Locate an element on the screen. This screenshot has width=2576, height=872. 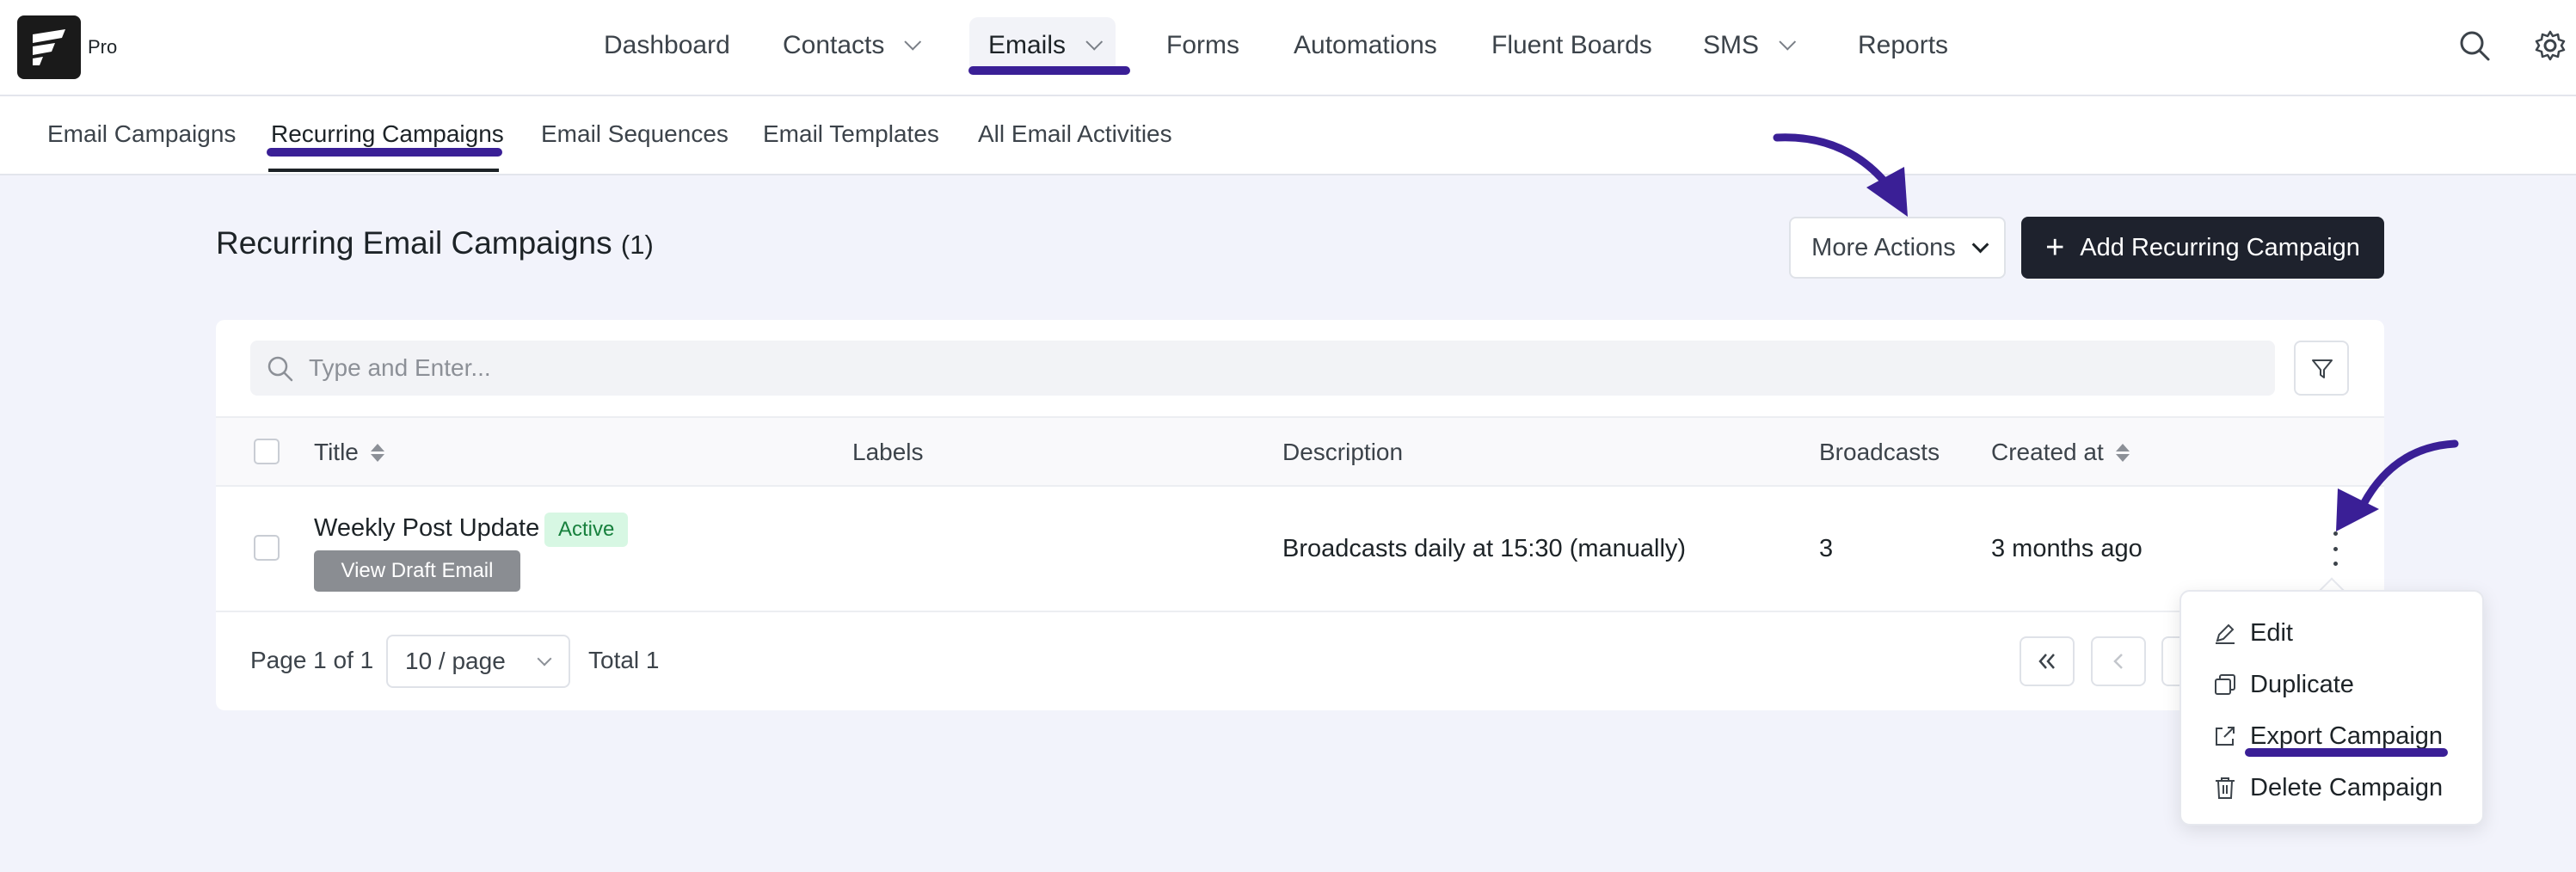
filter-button is located at coordinates (2321, 368).